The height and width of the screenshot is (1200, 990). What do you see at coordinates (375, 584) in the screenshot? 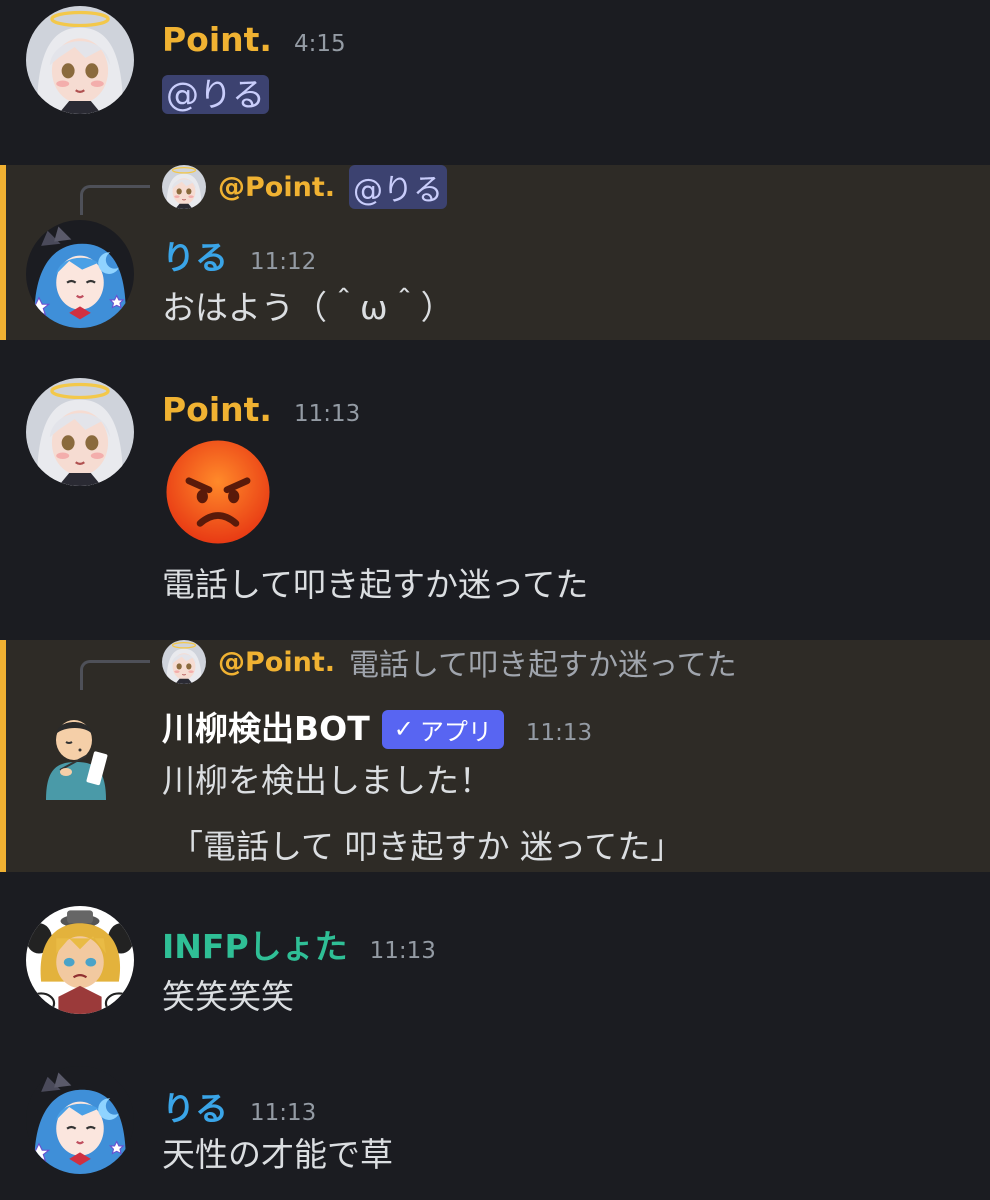
I see `message-text: 電話して叩き起すか迷ってた` at bounding box center [375, 584].